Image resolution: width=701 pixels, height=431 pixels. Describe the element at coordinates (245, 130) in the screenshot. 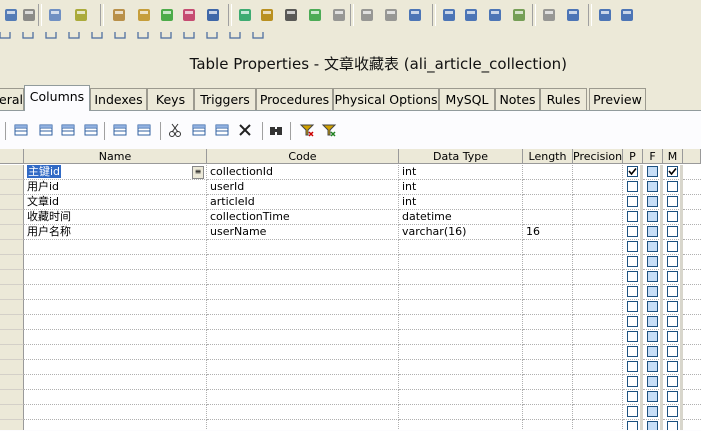

I see `delete-icon` at that location.